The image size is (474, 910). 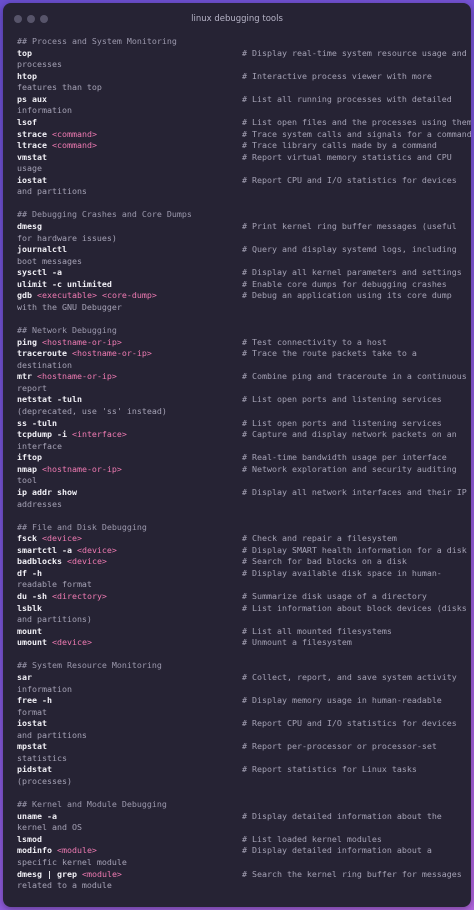 I want to click on command-name: df -h, so click(x=29, y=572).